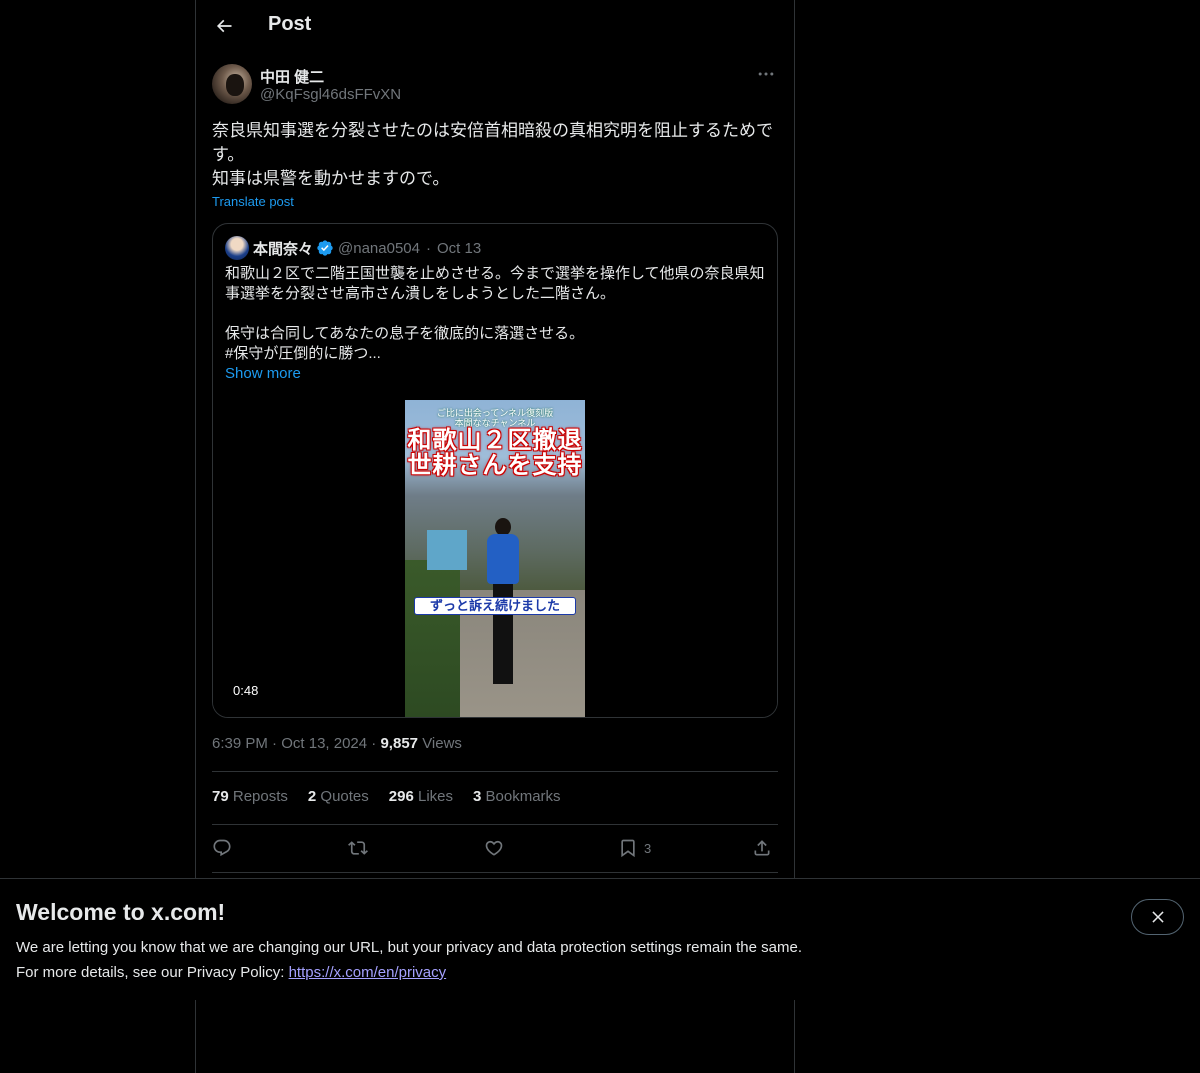 The image size is (1200, 1073). I want to click on post-text-line: 知事は県警を動かせますので。, so click(331, 178).